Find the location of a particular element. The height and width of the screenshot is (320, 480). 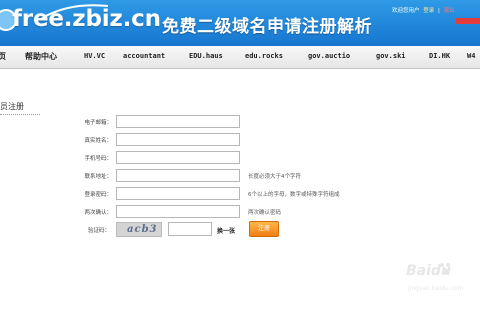

nav-item-home: 页 is located at coordinates (3, 56).